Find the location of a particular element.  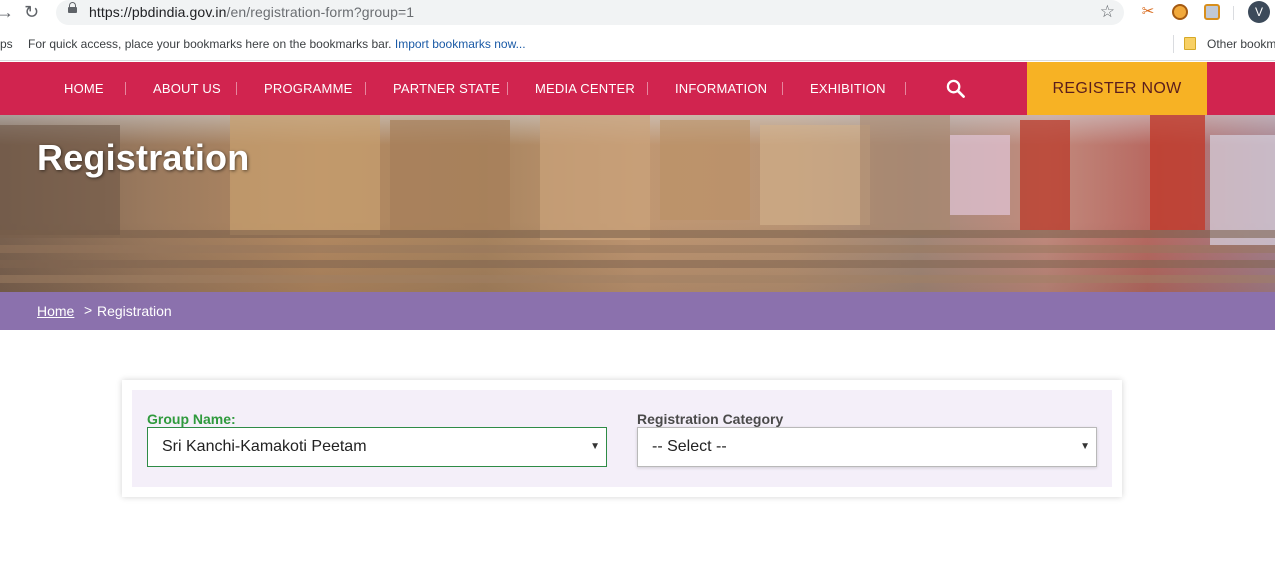

extension-scissors-icon: ✂ is located at coordinates (1148, 12).